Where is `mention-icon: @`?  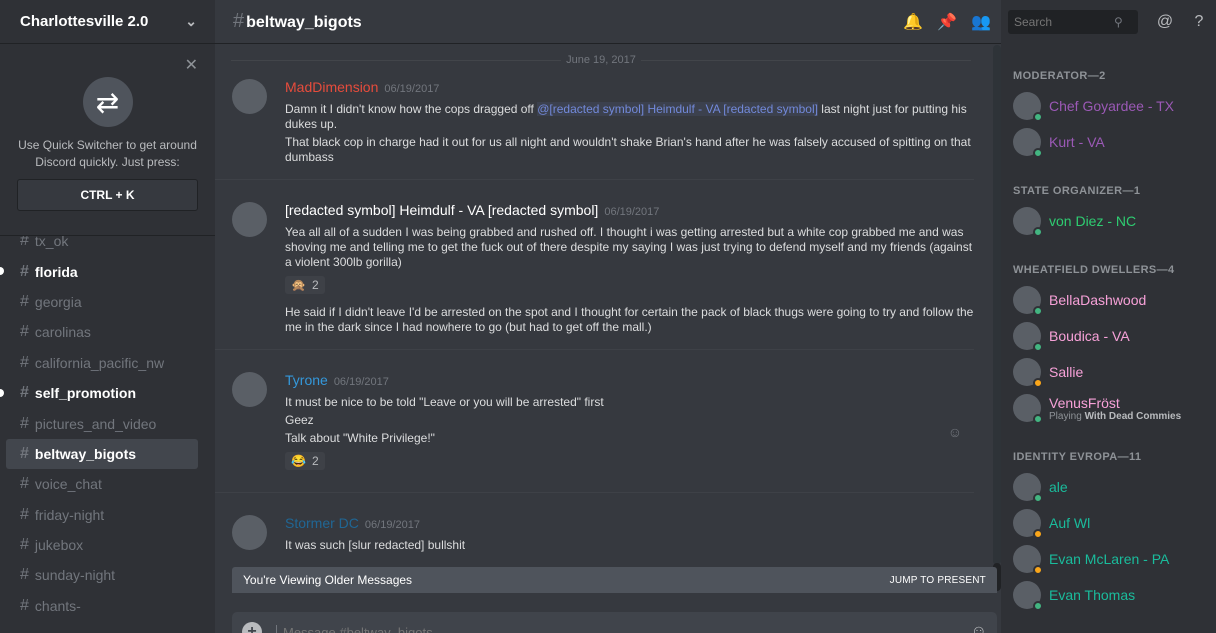
mention-icon: @ is located at coordinates (1165, 22).